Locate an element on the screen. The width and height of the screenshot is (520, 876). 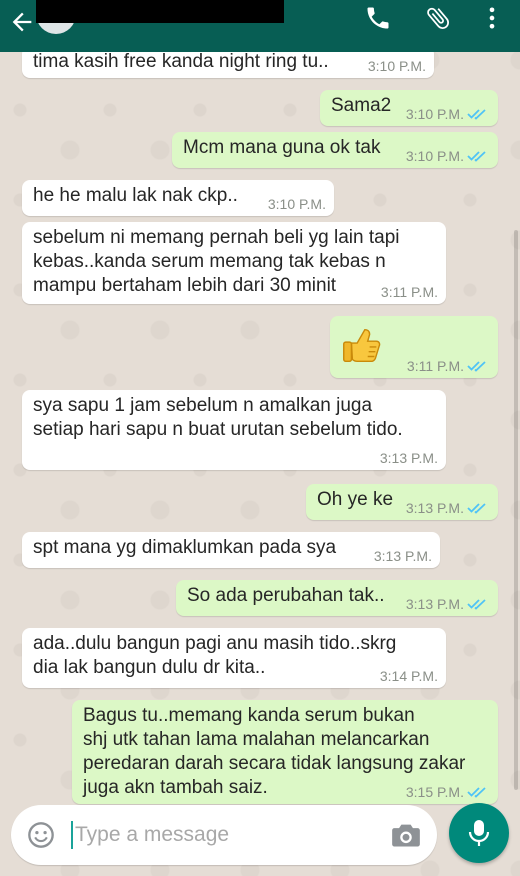
message-text: he he malu lak nak ckp.. is located at coordinates (135, 195).